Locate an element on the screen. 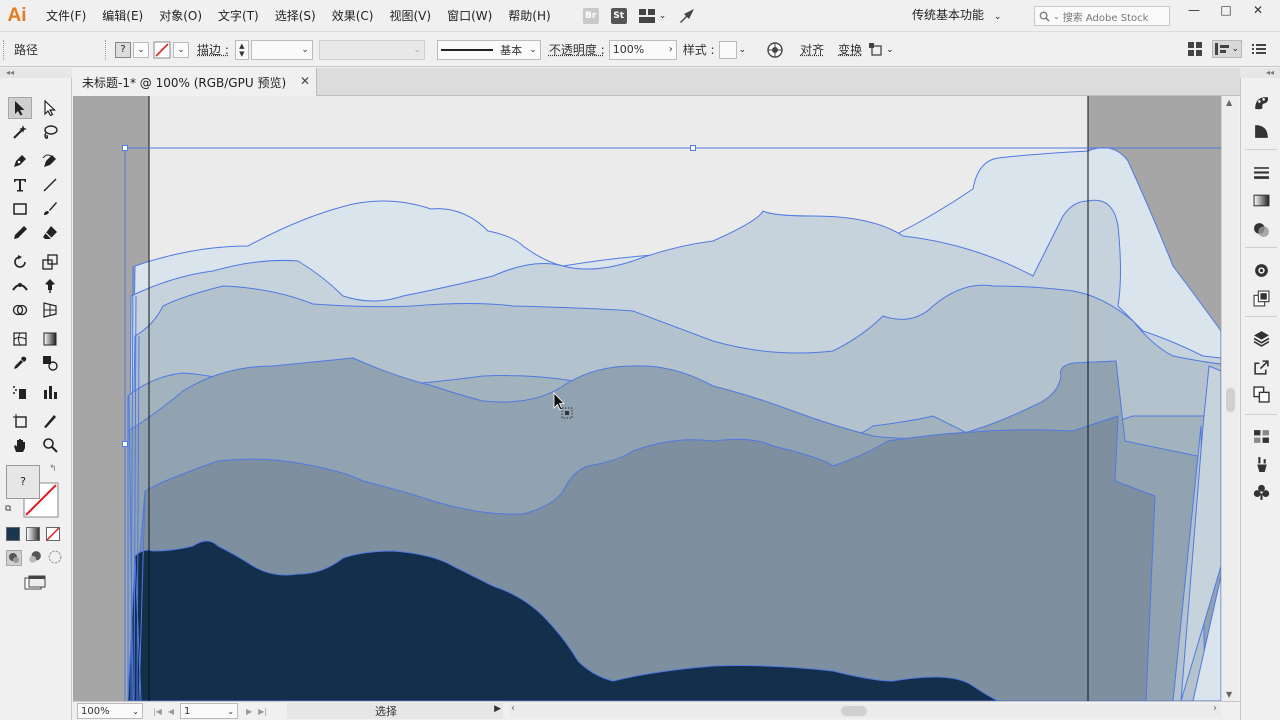 The height and width of the screenshot is (720, 1280). selection-tool is located at coordinates (20, 108).